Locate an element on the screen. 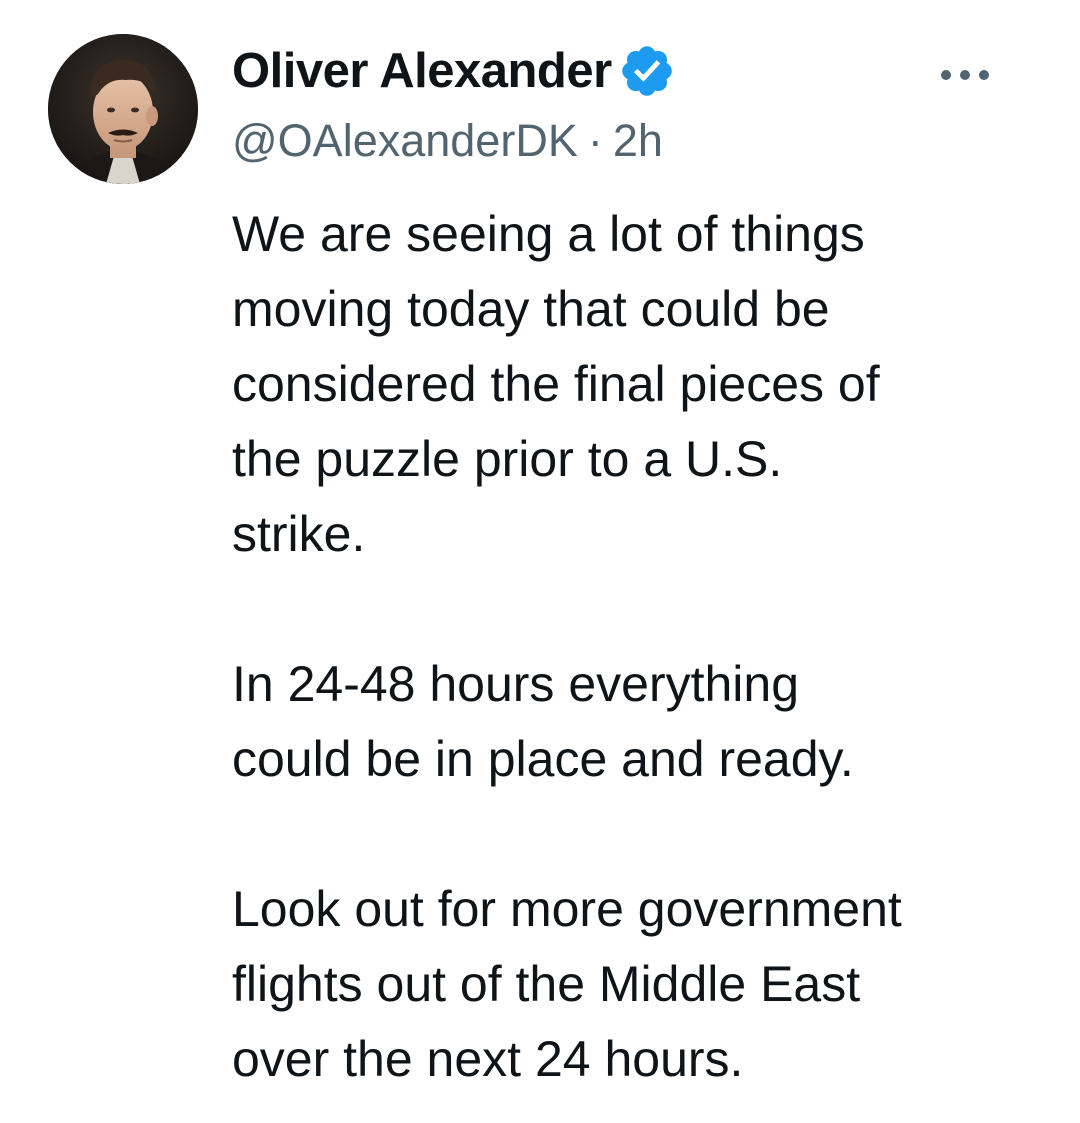 This screenshot has width=1080, height=1123. author-handle: @OAlexanderDK is located at coordinates (405, 141).